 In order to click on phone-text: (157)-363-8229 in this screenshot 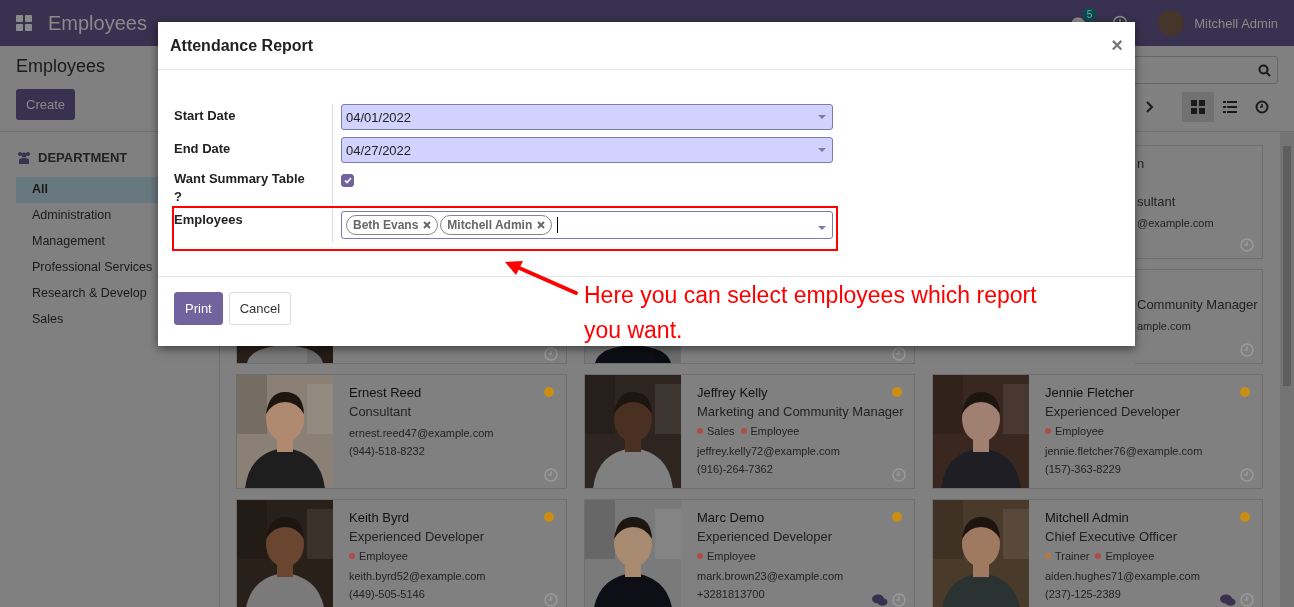, I will do `click(1083, 469)`.